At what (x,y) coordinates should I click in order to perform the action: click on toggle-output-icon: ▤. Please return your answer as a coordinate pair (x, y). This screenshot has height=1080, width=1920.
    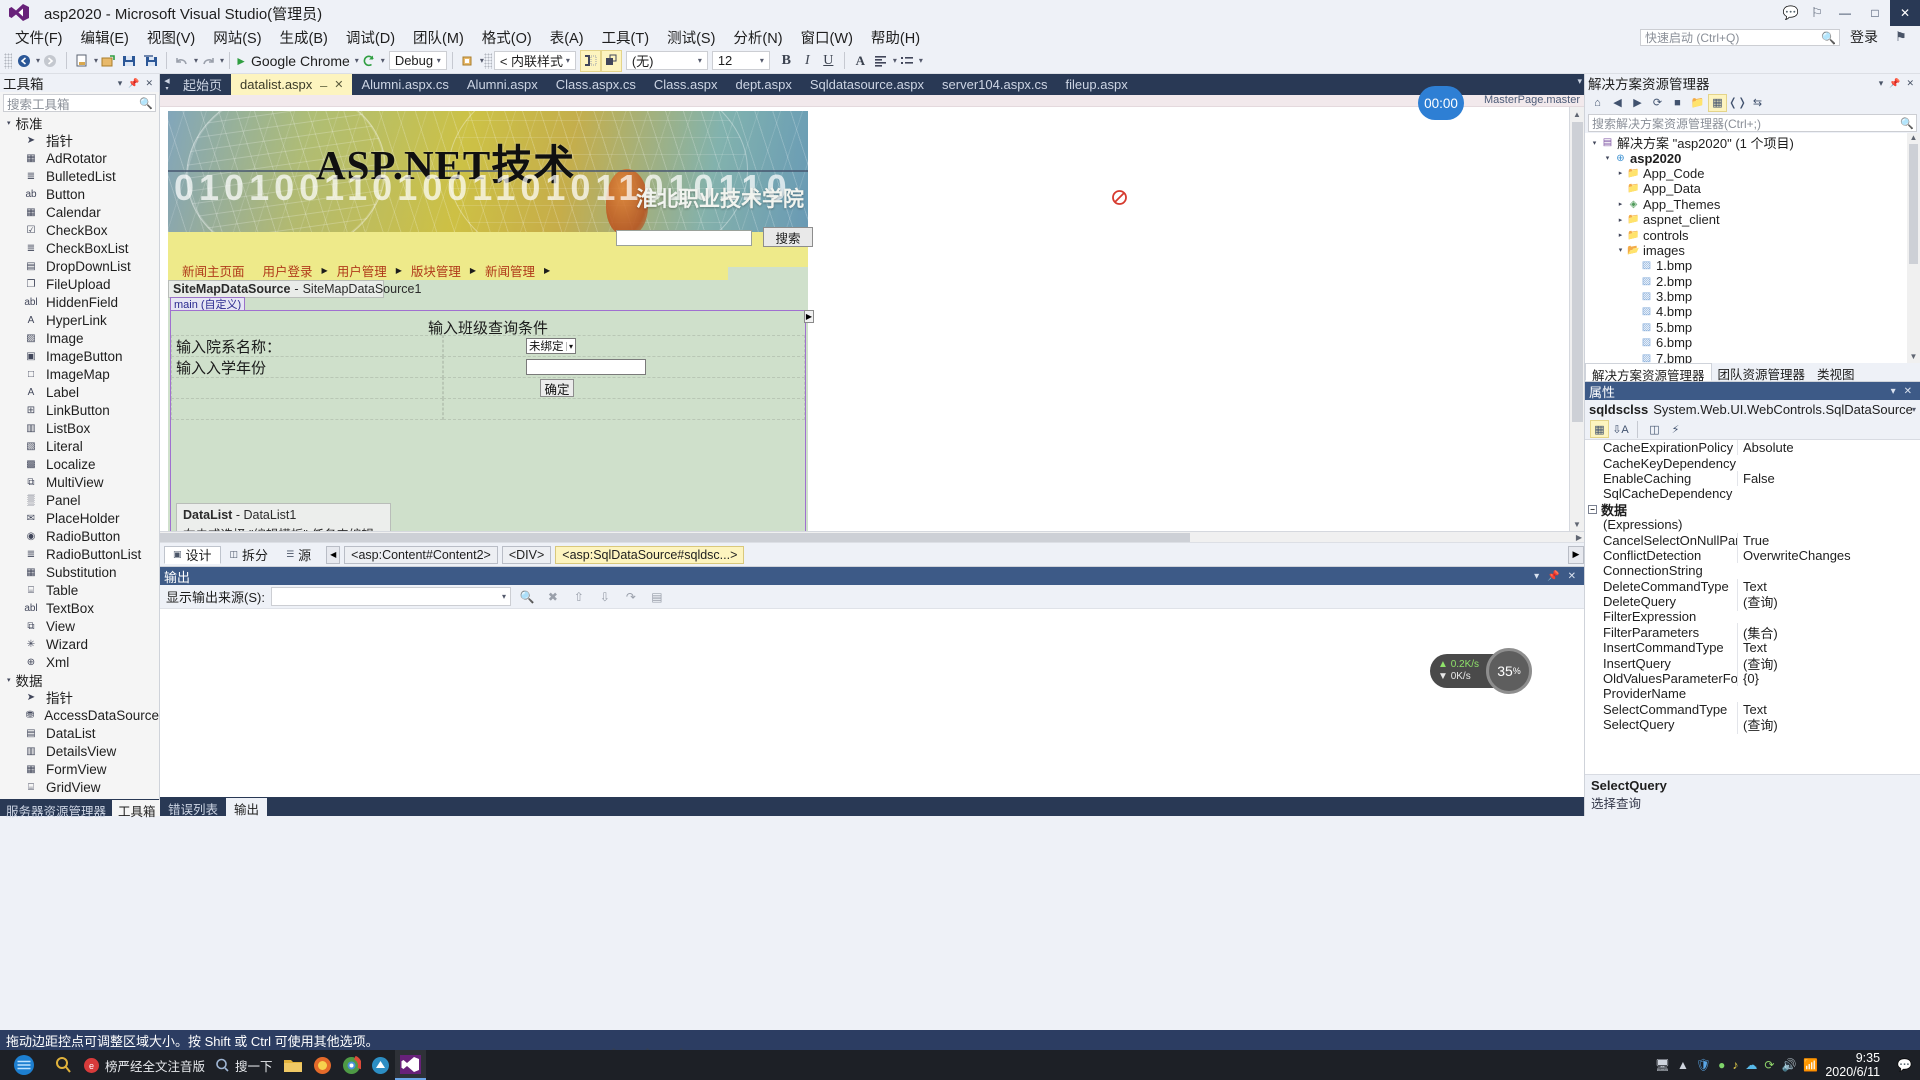
    Looking at the image, I should click on (657, 597).